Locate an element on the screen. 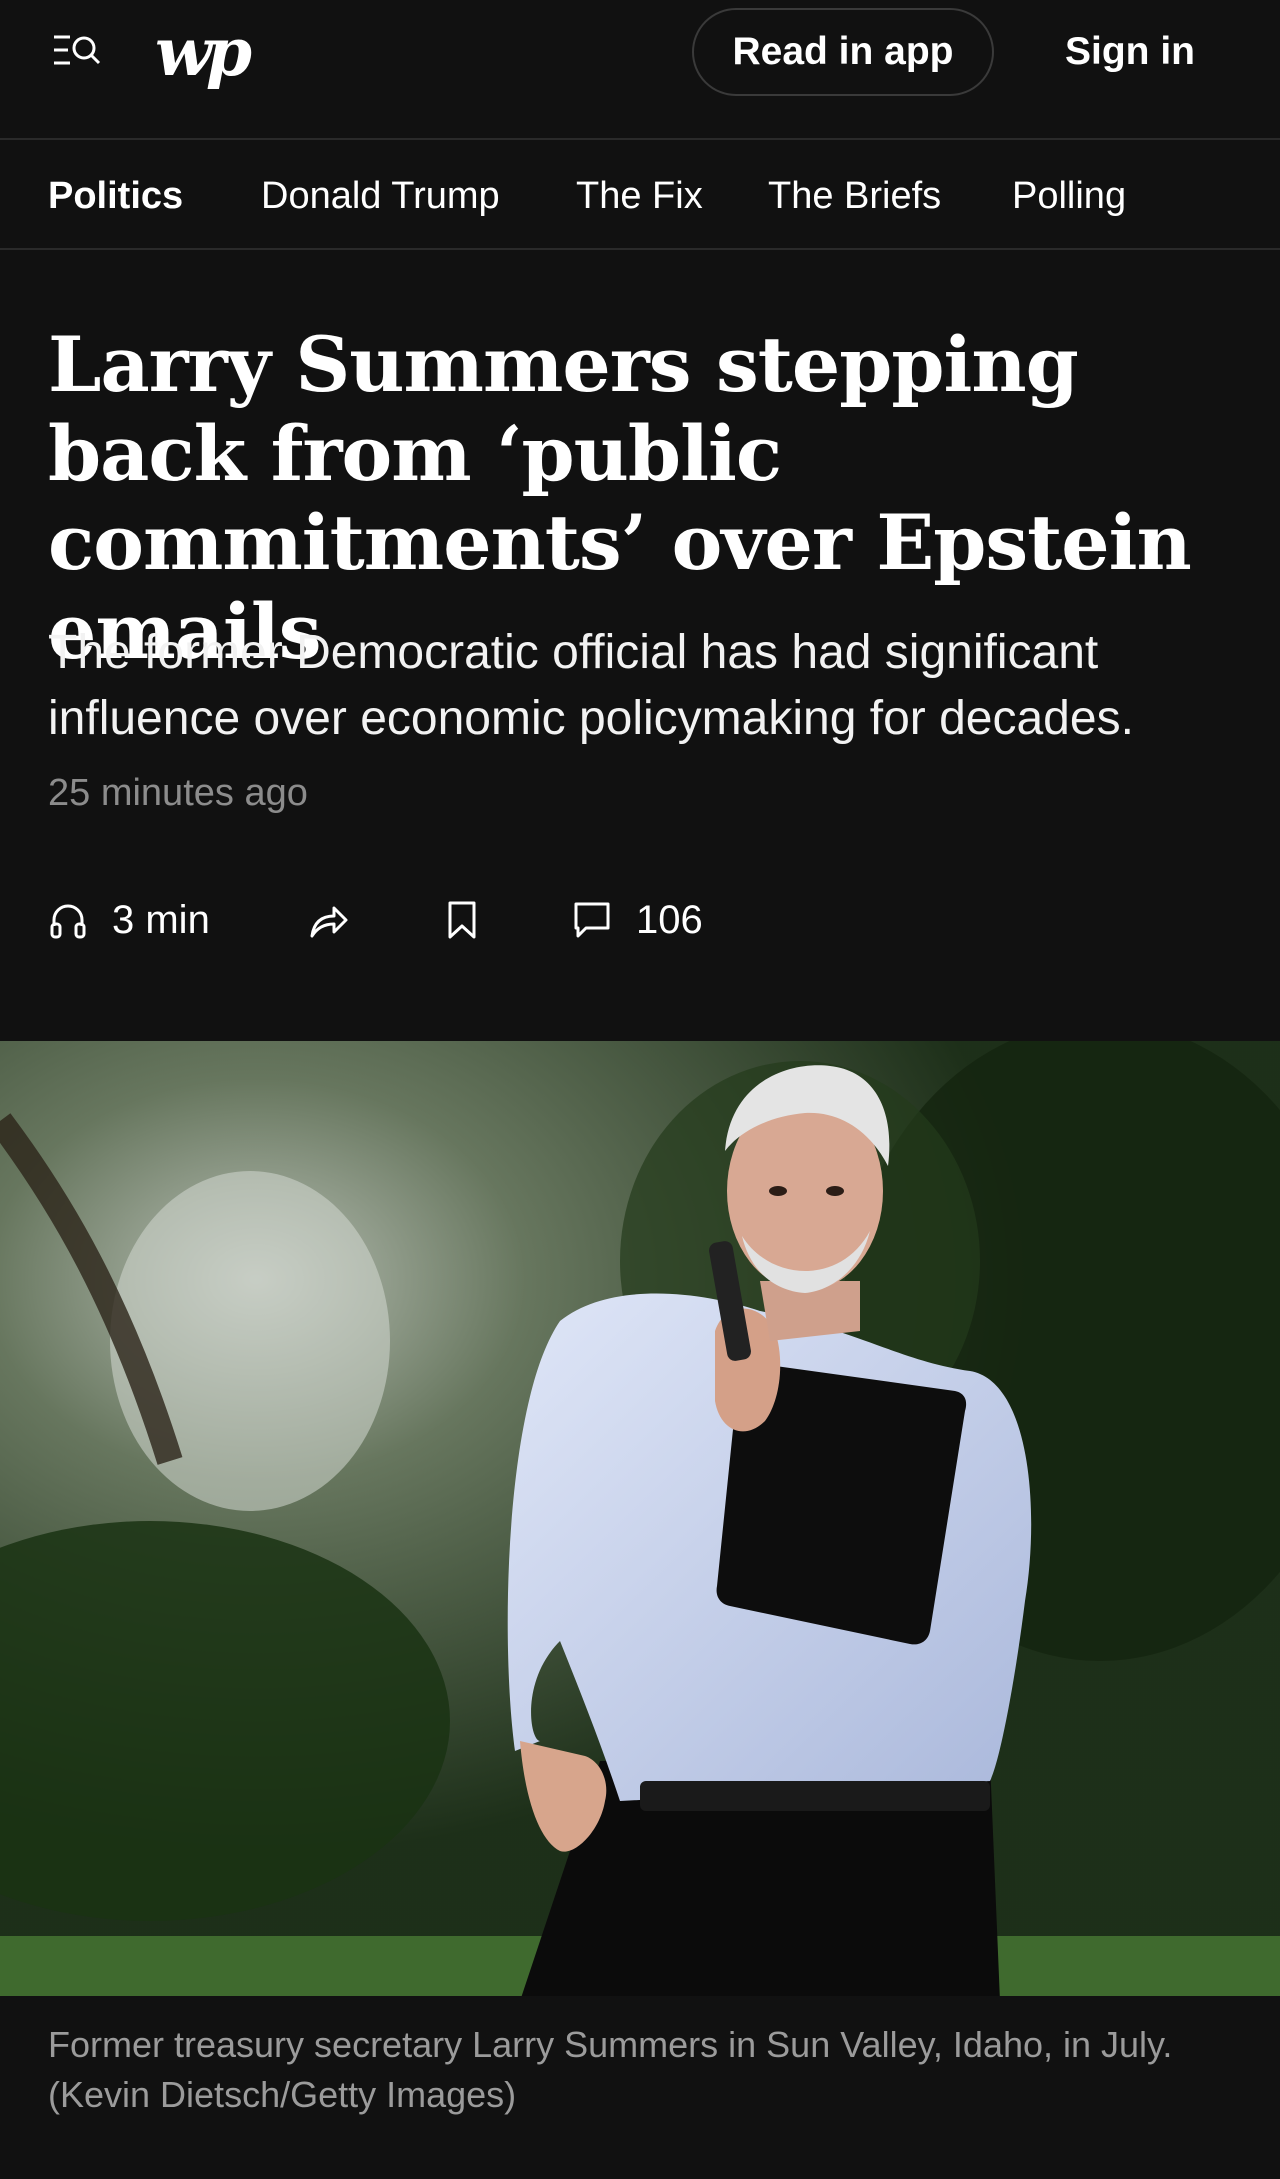  bookmark-icon is located at coordinates (462, 920).